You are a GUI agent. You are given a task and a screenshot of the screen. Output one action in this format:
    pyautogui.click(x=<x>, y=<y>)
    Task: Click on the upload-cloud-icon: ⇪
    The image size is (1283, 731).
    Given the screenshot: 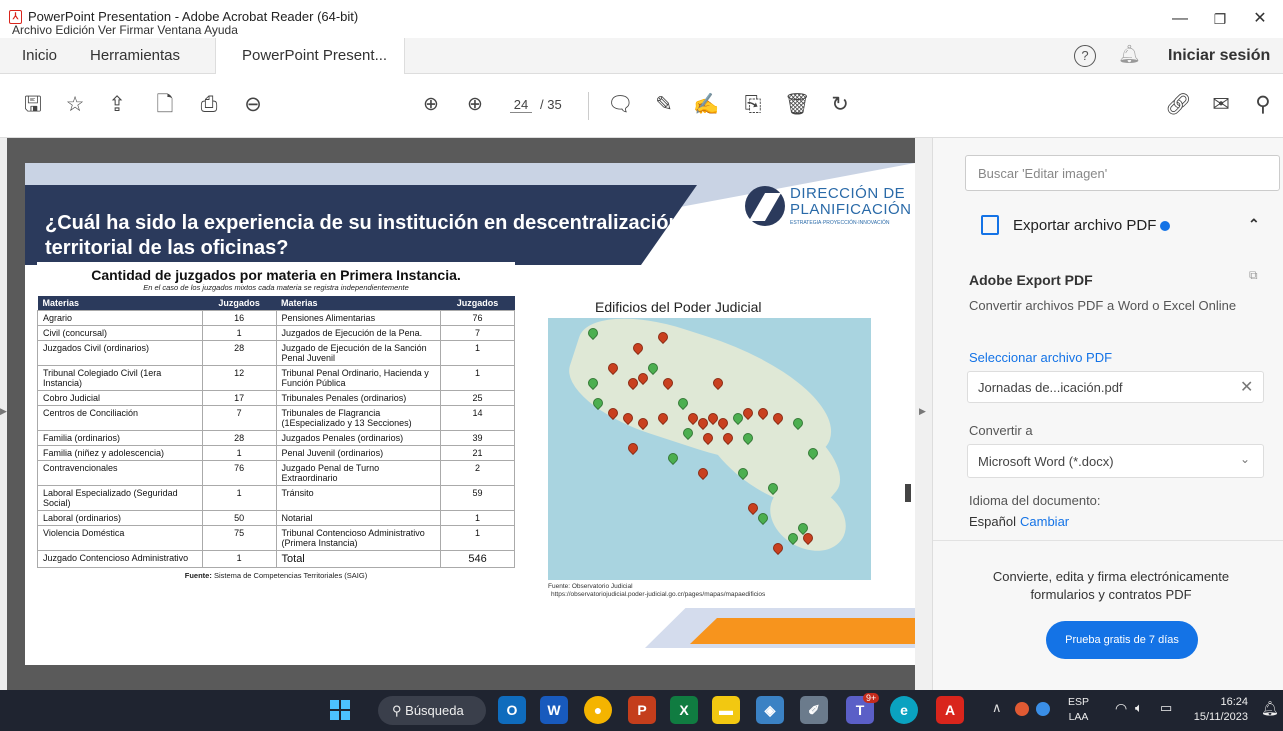 What is the action you would take?
    pyautogui.click(x=117, y=105)
    